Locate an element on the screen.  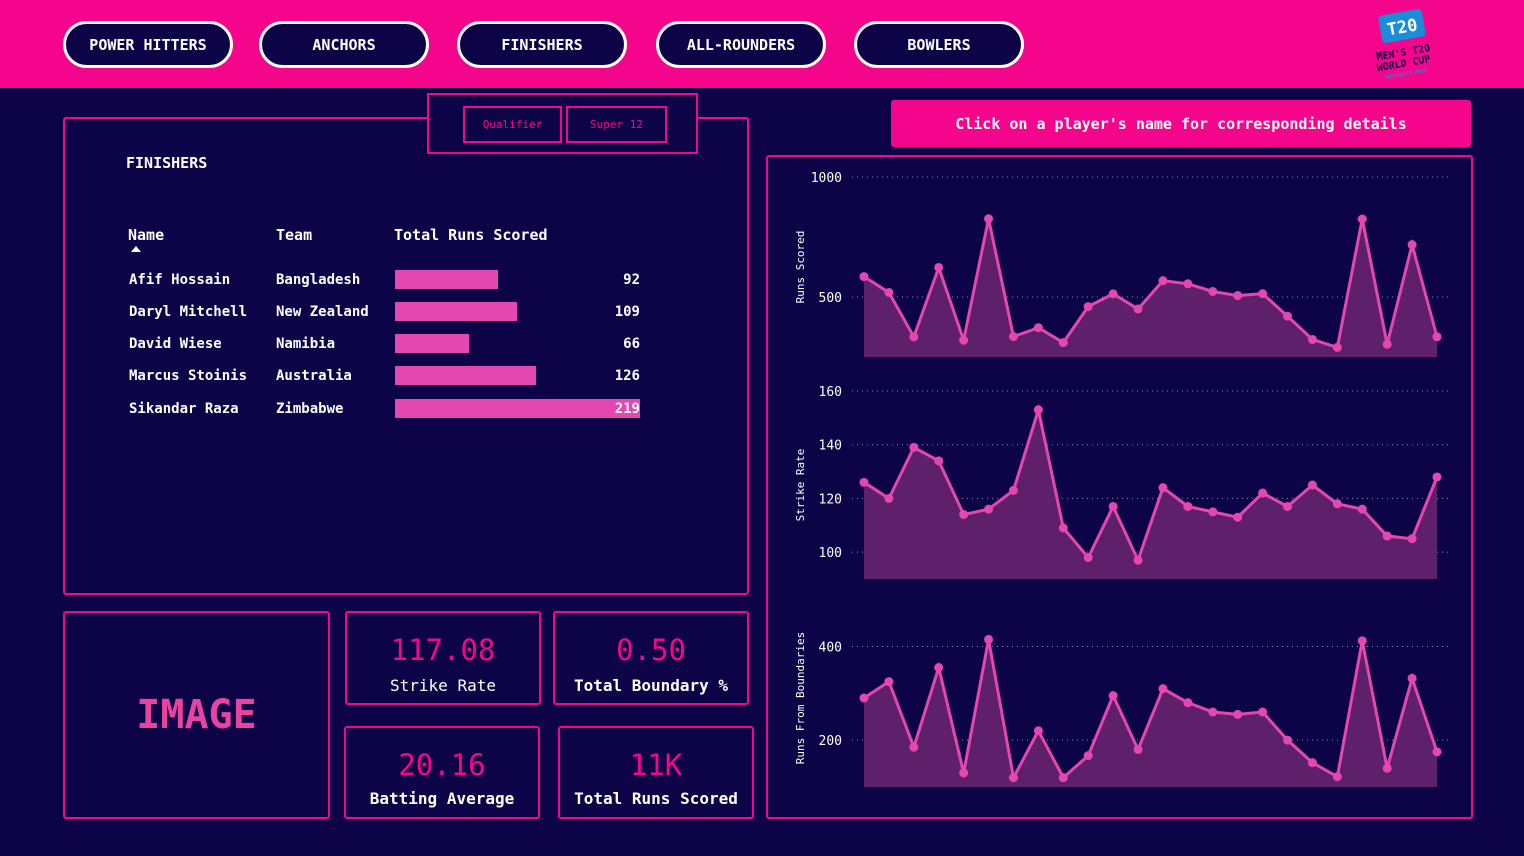
runs-value: 219 is located at coordinates (627, 409).